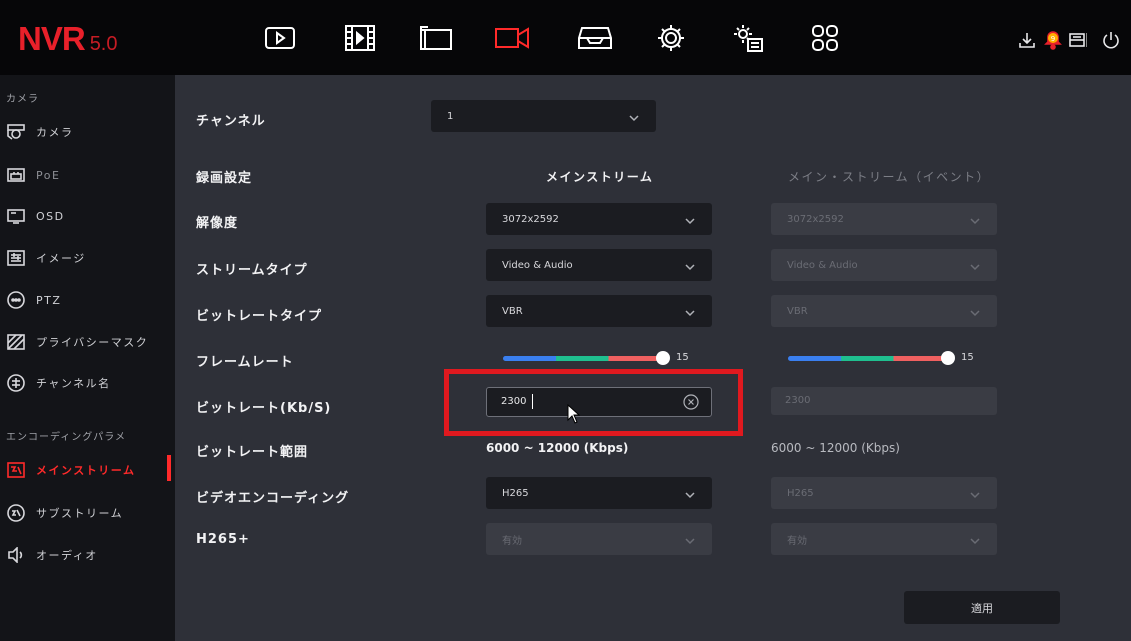 This screenshot has width=1131, height=641. Describe the element at coordinates (1086, 40) in the screenshot. I see `topbar-divider` at that location.